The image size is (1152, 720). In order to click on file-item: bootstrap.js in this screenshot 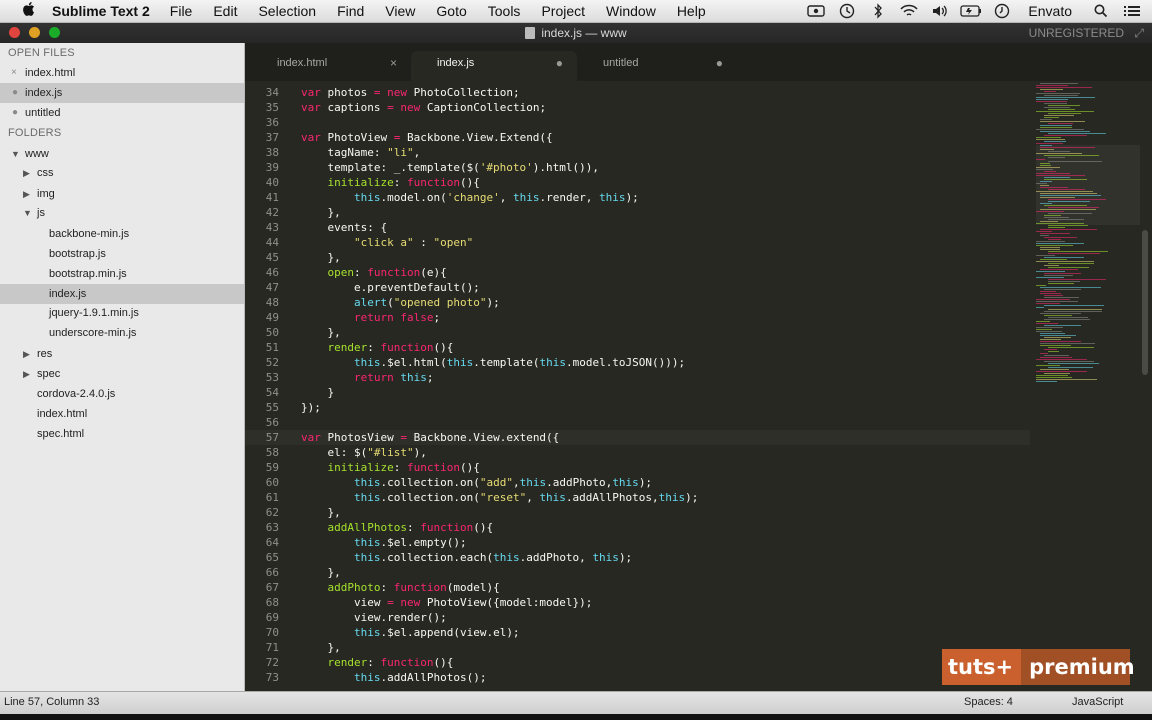, I will do `click(122, 254)`.